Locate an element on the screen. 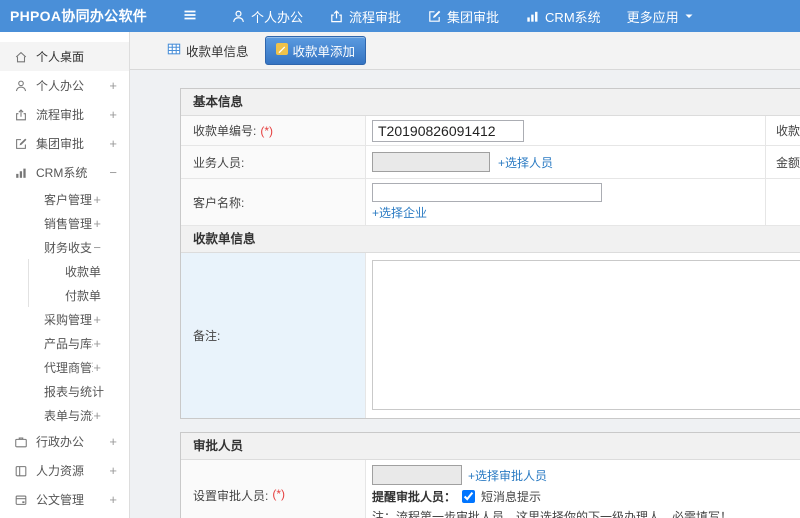 Image resolution: width=800 pixels, height=518 pixels. customer-name-label: 客户名称: is located at coordinates (219, 202).